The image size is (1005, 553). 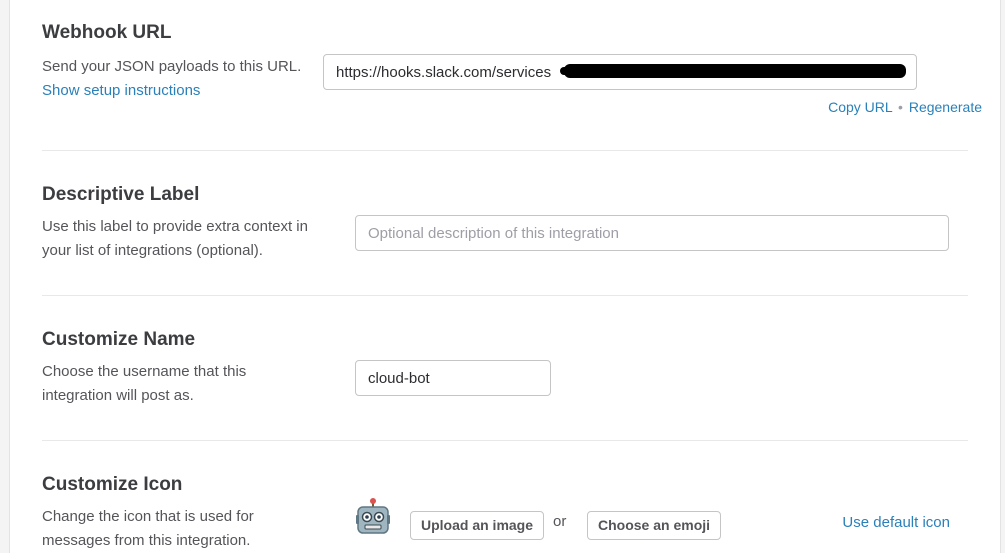 What do you see at coordinates (560, 521) in the screenshot?
I see `or-separator-text: or` at bounding box center [560, 521].